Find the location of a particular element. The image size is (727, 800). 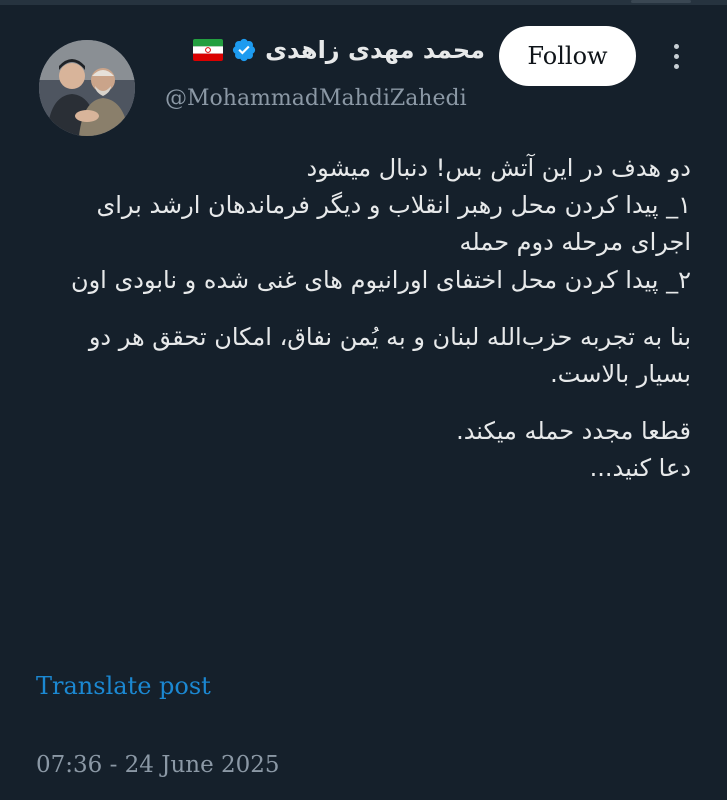

avatar is located at coordinates (87, 88).